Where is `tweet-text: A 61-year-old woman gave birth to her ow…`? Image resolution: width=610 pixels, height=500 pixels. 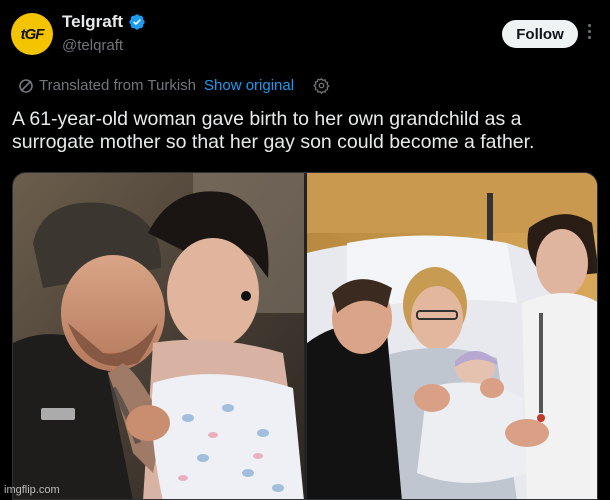 tweet-text: A 61-year-old woman gave birth to her ow… is located at coordinates (273, 130).